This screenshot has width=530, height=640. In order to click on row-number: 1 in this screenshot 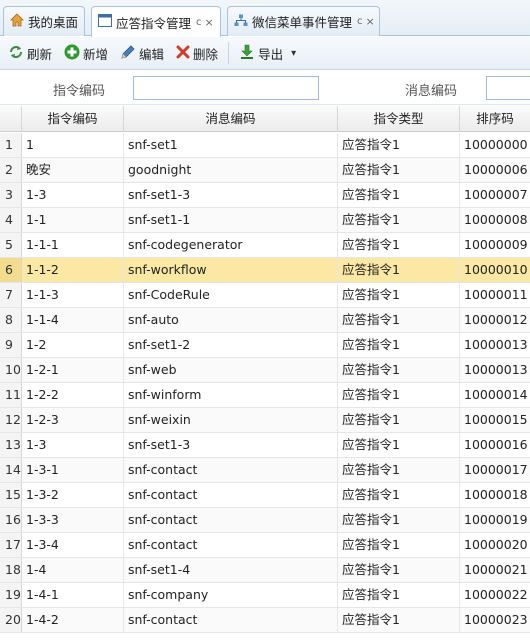, I will do `click(11, 145)`.